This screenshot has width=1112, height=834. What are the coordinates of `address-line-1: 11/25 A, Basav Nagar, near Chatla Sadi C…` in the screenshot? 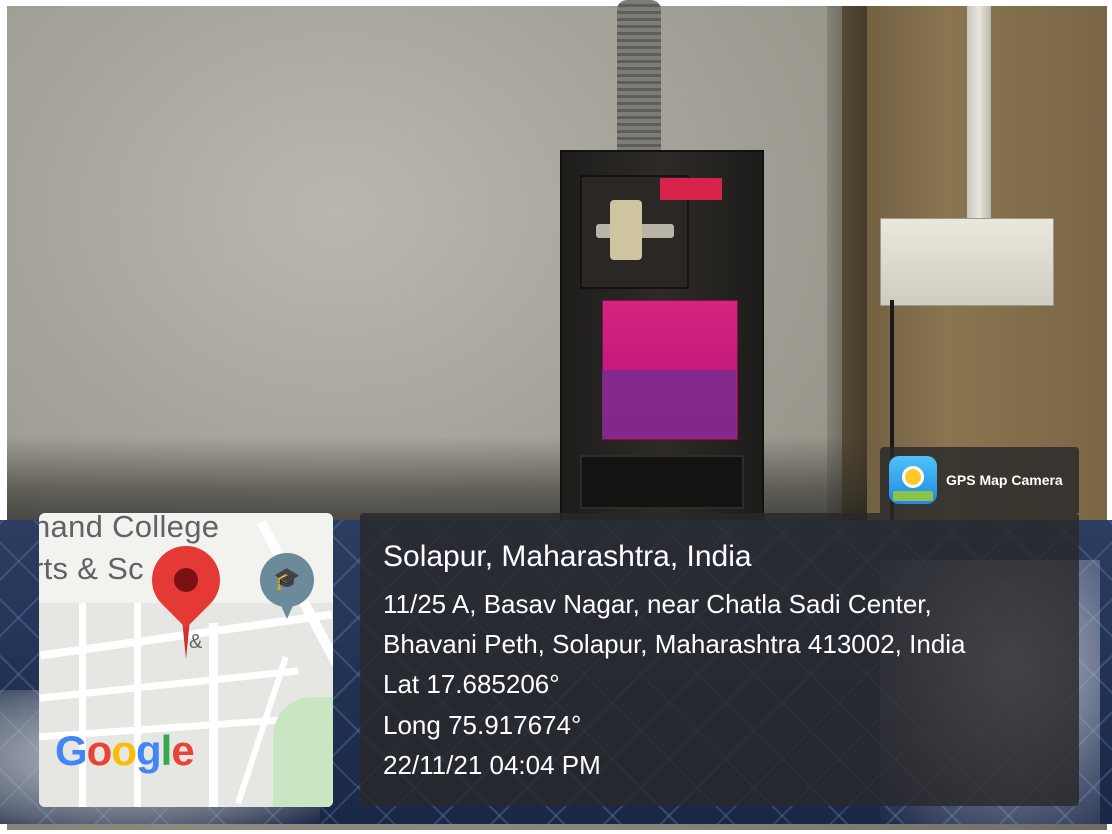 It's located at (657, 604).